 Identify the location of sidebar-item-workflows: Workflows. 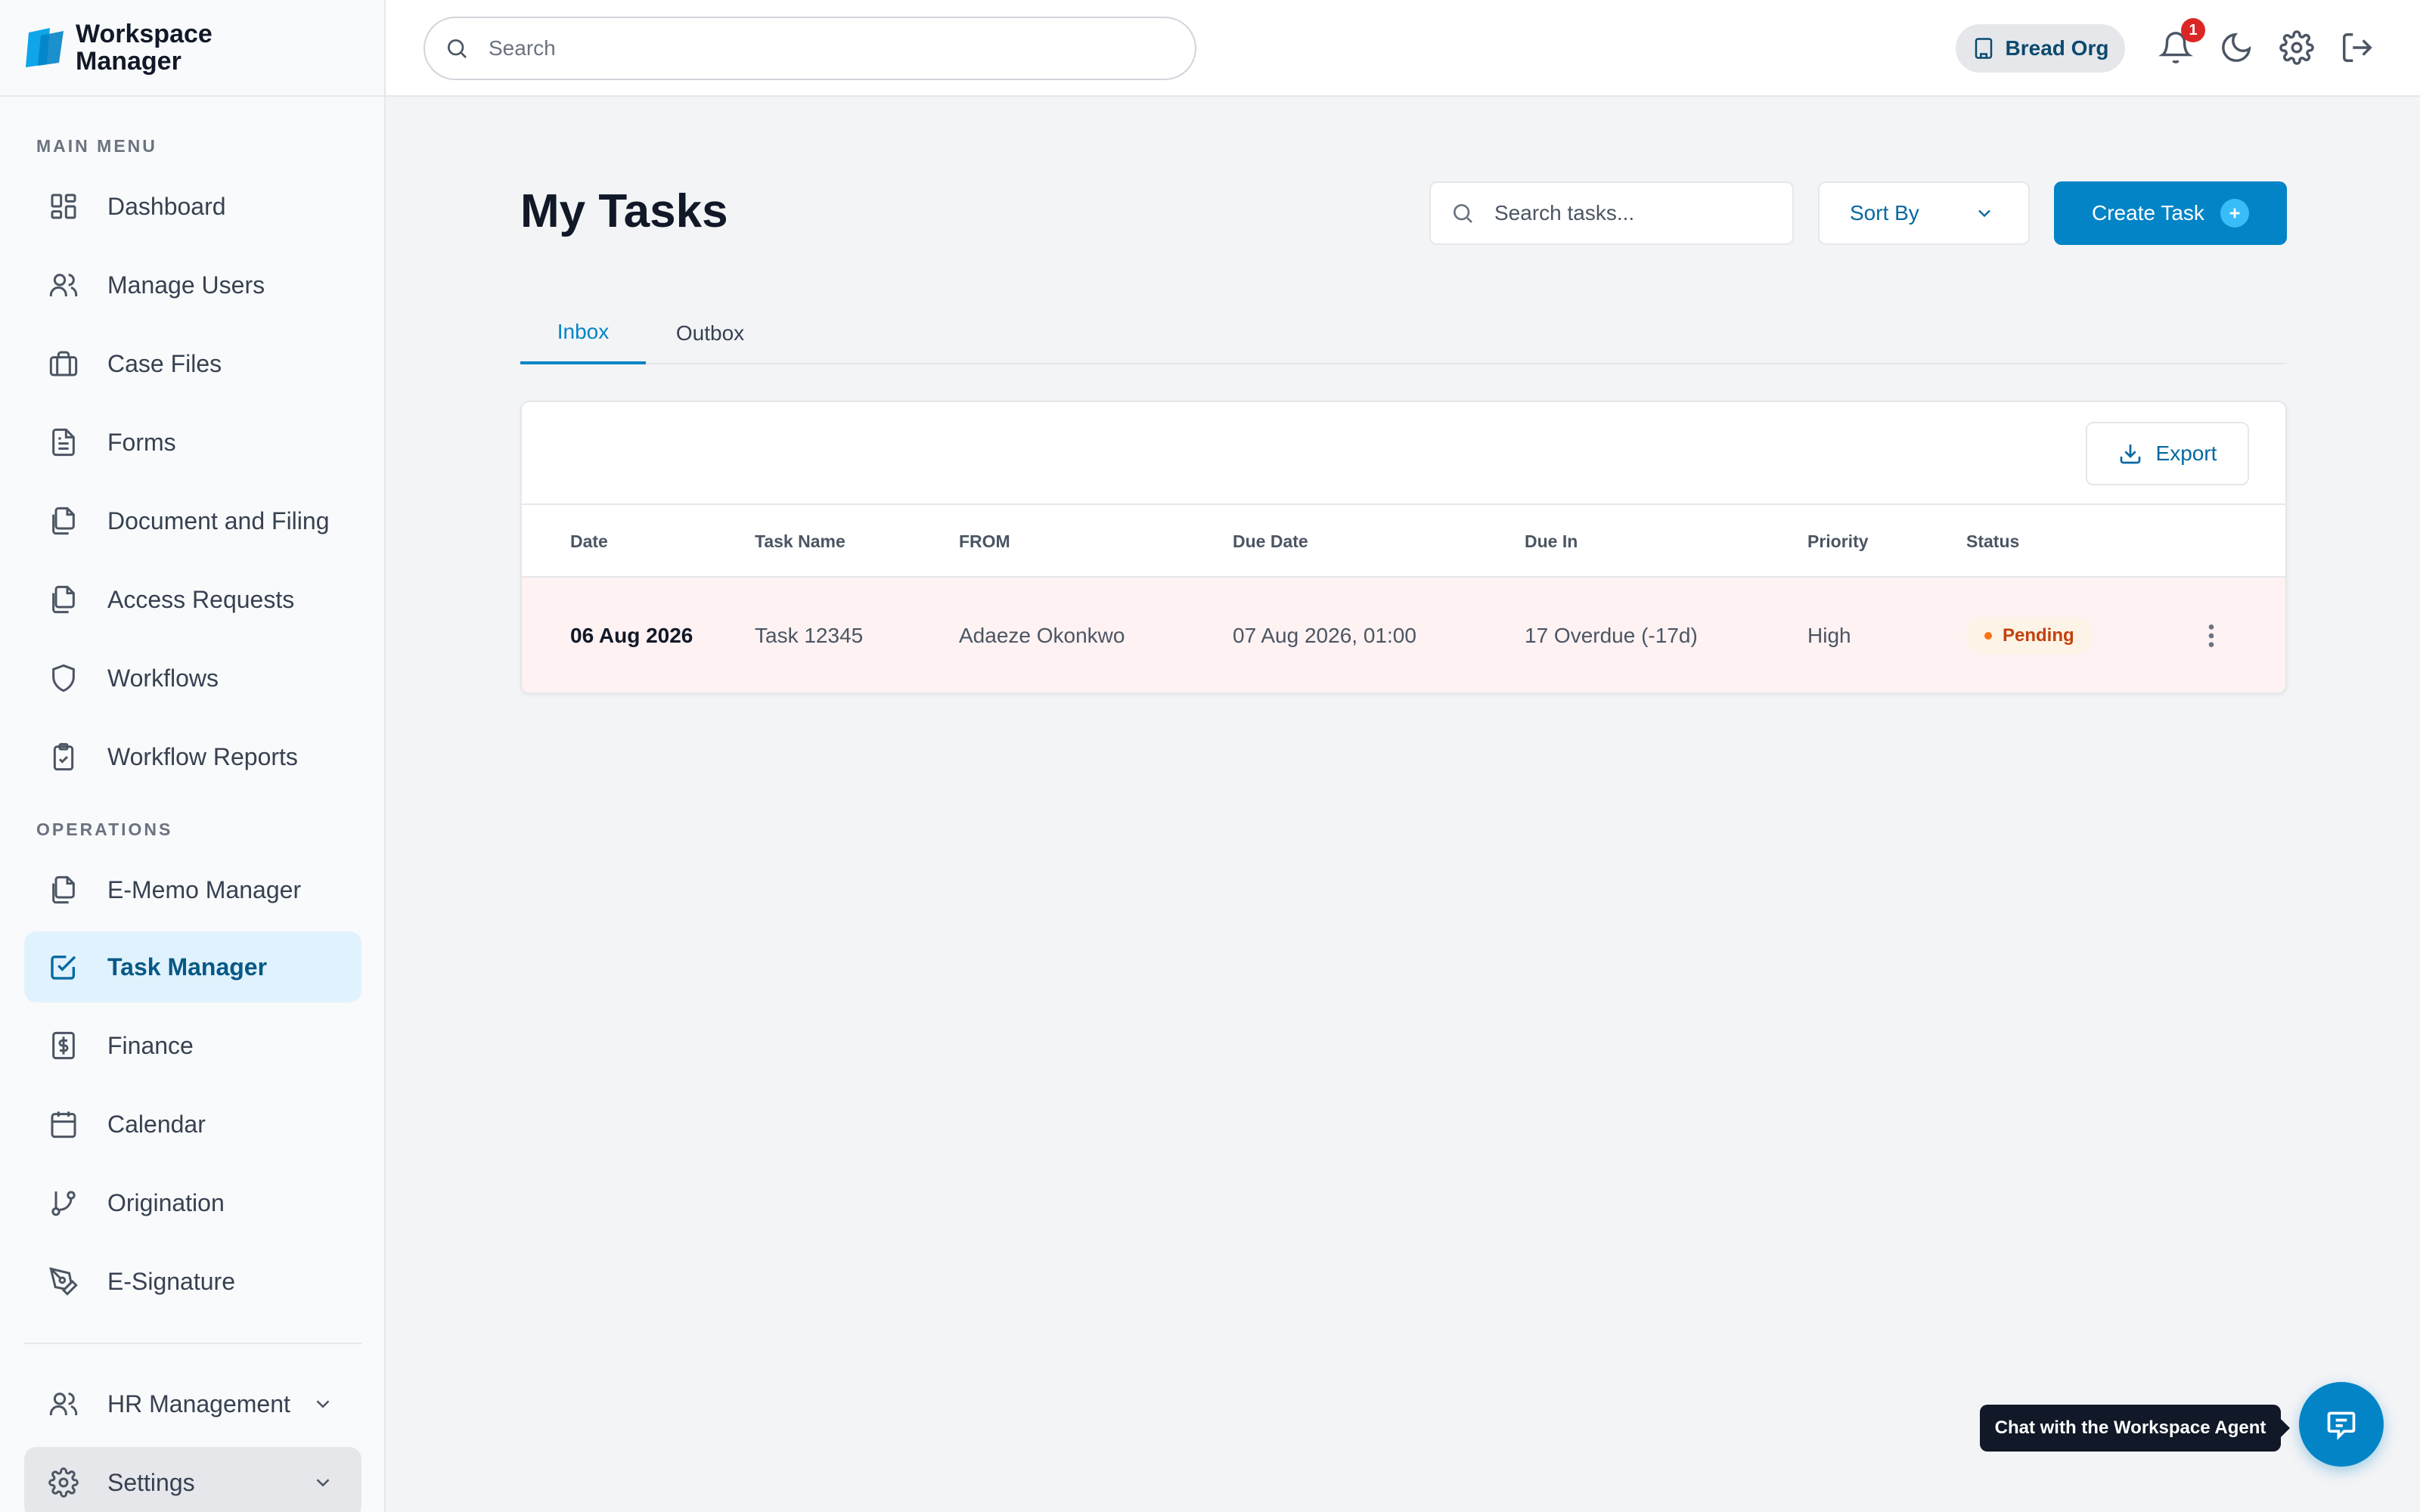
(192, 679).